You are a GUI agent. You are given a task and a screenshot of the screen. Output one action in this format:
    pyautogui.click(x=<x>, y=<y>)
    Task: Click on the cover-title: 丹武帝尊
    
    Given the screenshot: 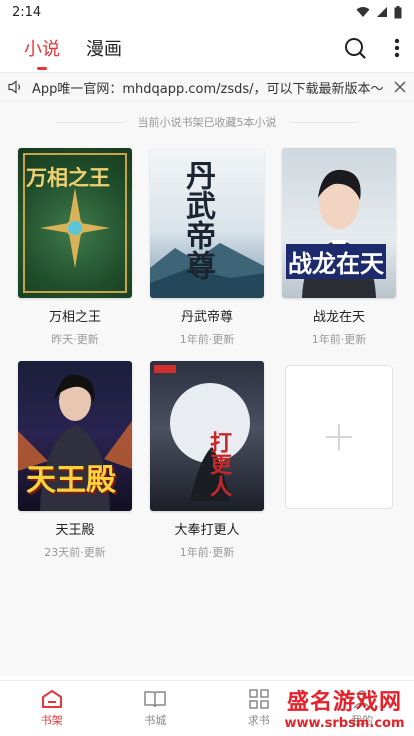 What is the action you would take?
    pyautogui.click(x=197, y=220)
    